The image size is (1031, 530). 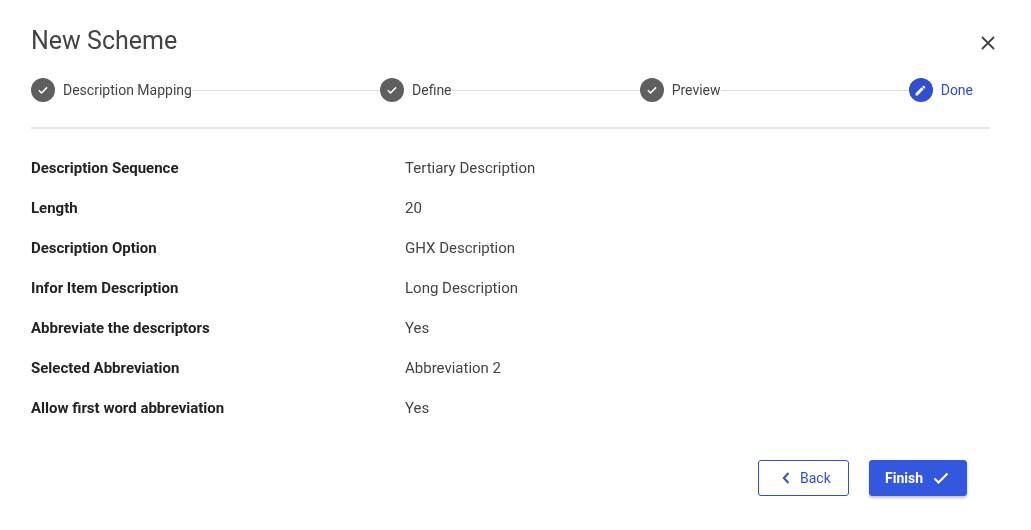 I want to click on field-value: Long Description, so click(x=461, y=288).